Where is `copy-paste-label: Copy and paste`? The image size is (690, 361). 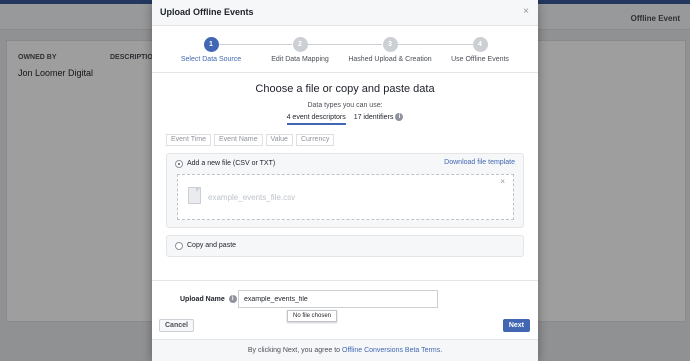 copy-paste-label: Copy and paste is located at coordinates (212, 245).